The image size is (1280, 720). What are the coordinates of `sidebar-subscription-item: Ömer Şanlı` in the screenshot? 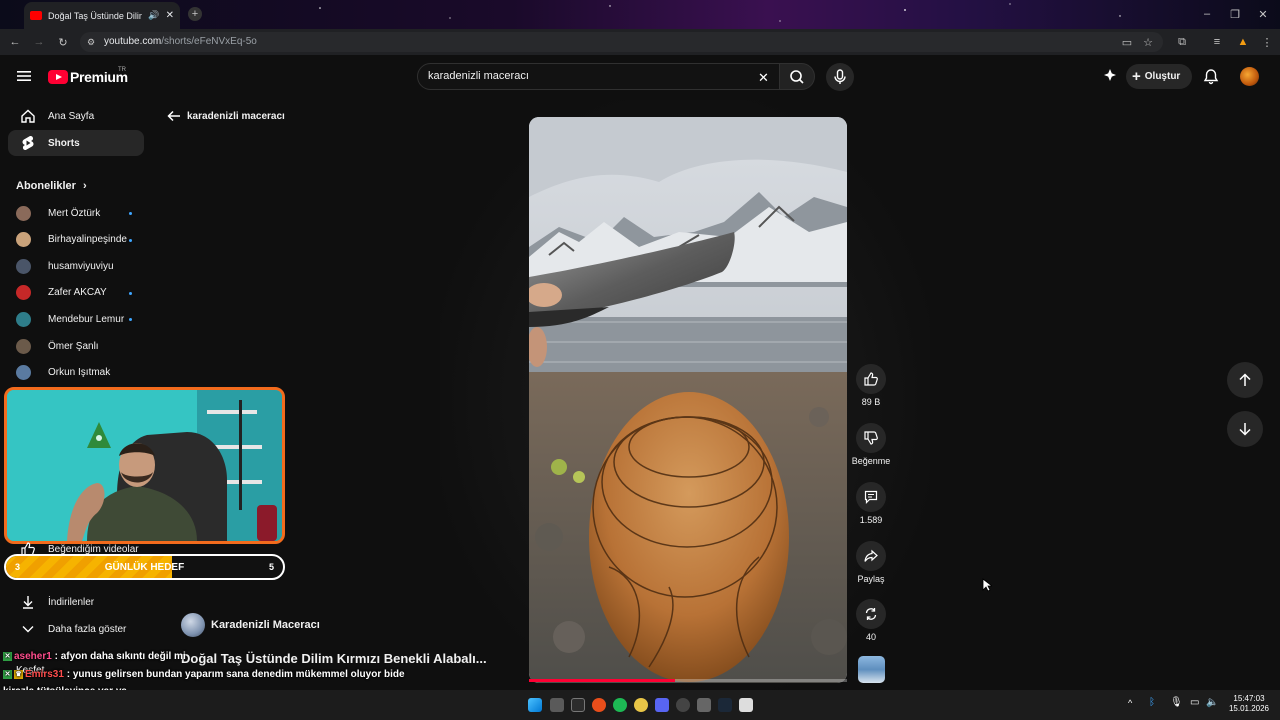 It's located at (76, 346).